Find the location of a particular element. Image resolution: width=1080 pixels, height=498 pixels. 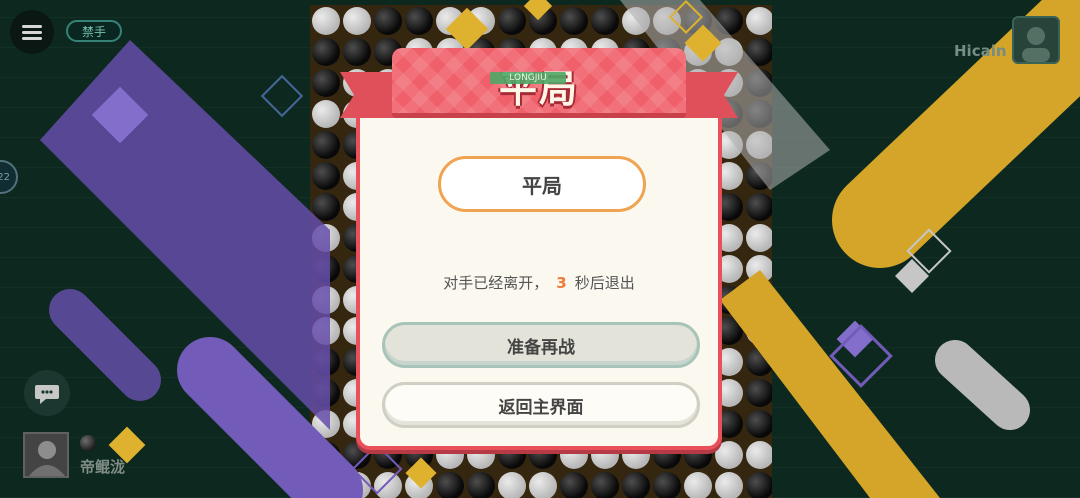

exit-countdown: 对手已经离开， 3 秒后退出 is located at coordinates (539, 282).